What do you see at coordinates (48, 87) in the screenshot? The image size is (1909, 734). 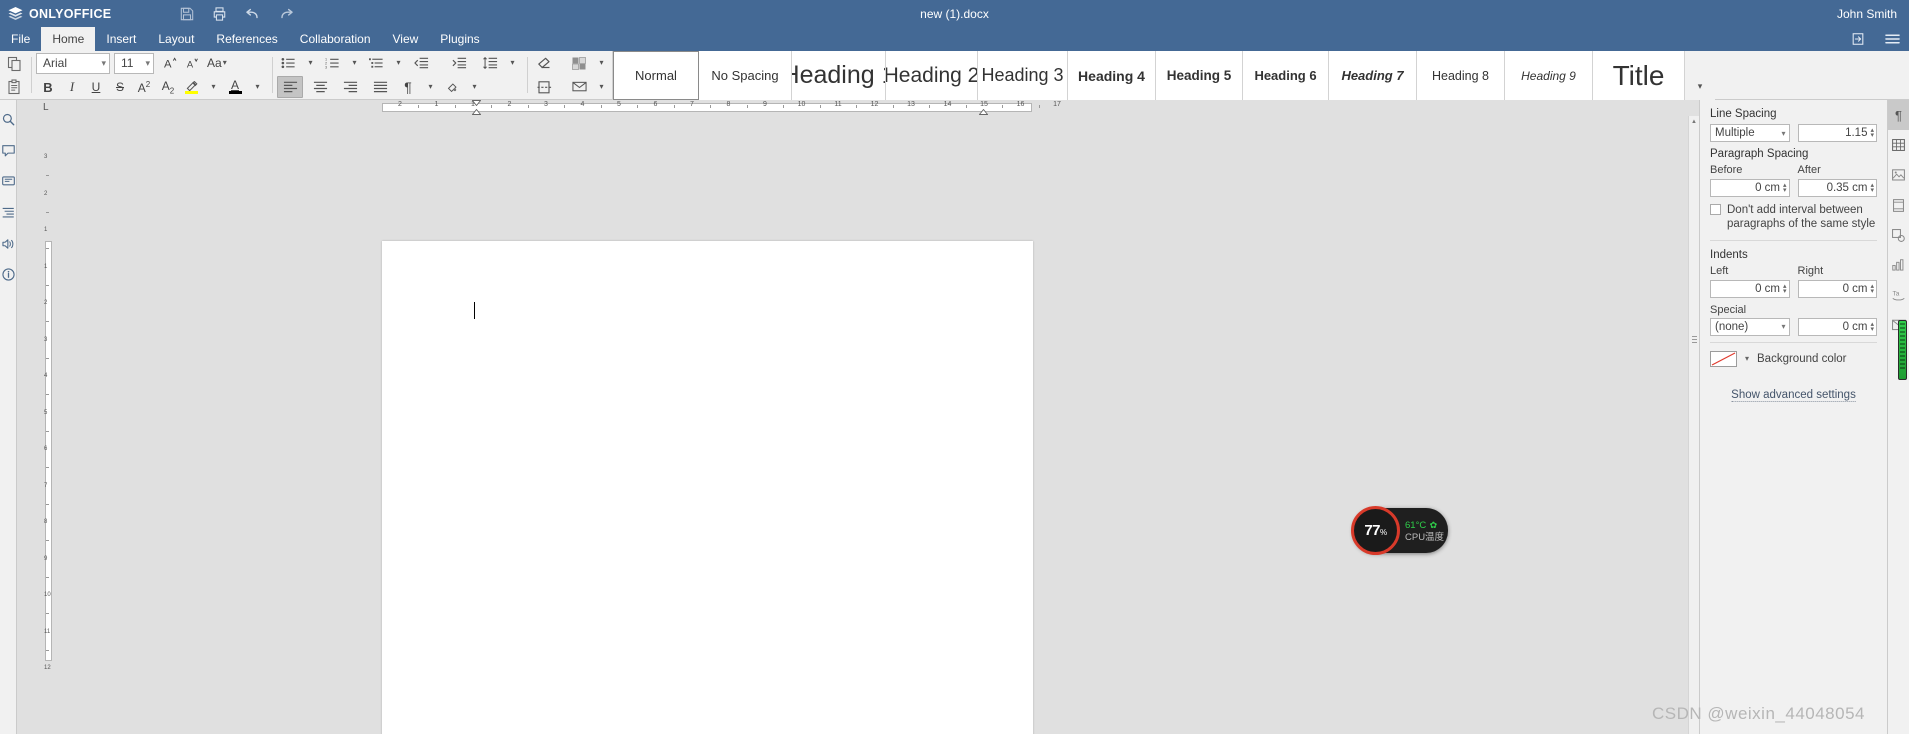 I see `bold-button: B` at bounding box center [48, 87].